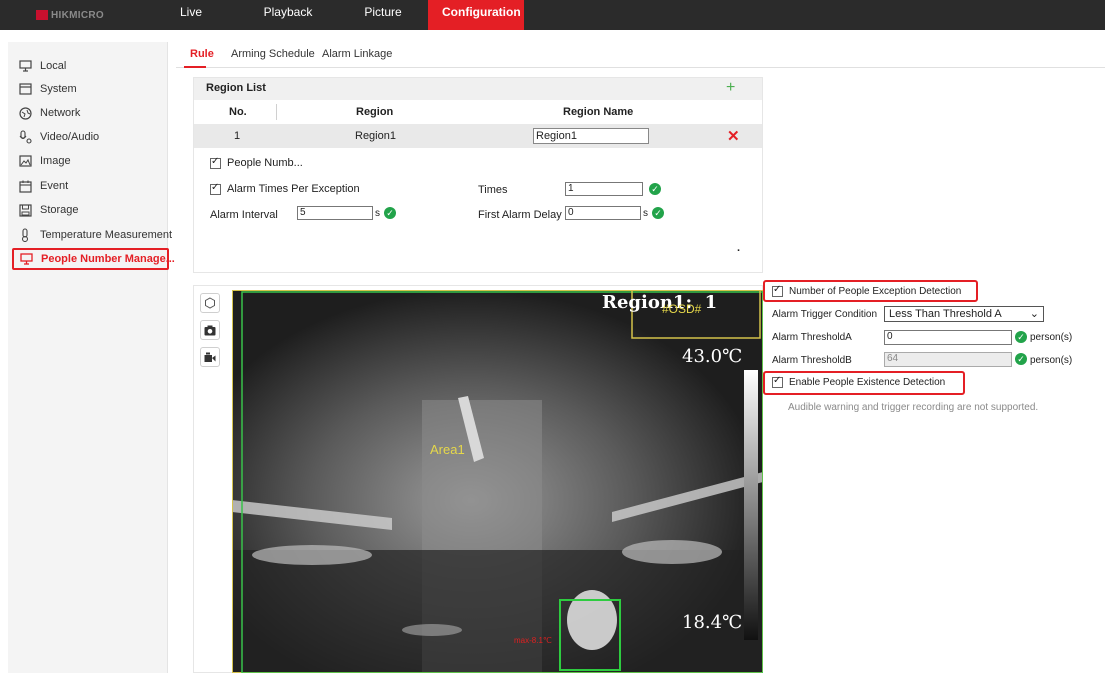 This screenshot has width=1105, height=673. What do you see at coordinates (238, 112) in the screenshot?
I see `column-no: No.` at bounding box center [238, 112].